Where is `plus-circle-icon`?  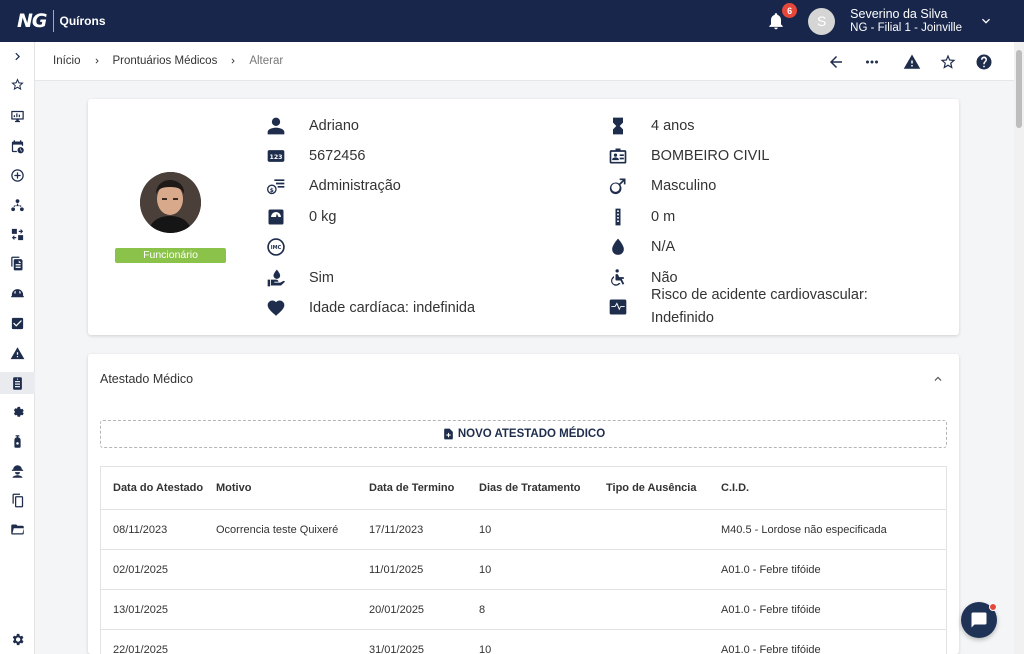 plus-circle-icon is located at coordinates (17, 175).